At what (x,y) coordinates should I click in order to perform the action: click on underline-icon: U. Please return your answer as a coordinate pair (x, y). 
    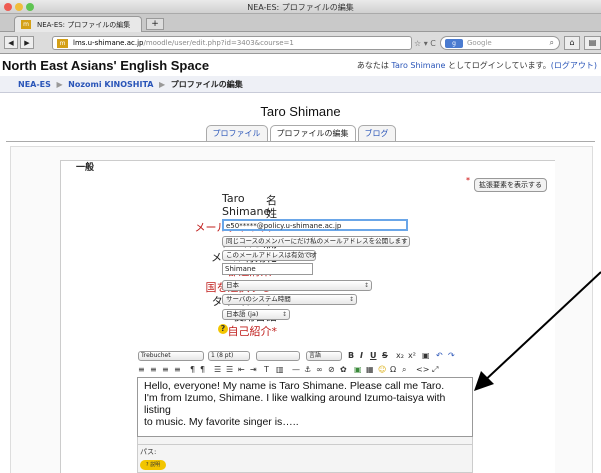
    Looking at the image, I should click on (373, 355).